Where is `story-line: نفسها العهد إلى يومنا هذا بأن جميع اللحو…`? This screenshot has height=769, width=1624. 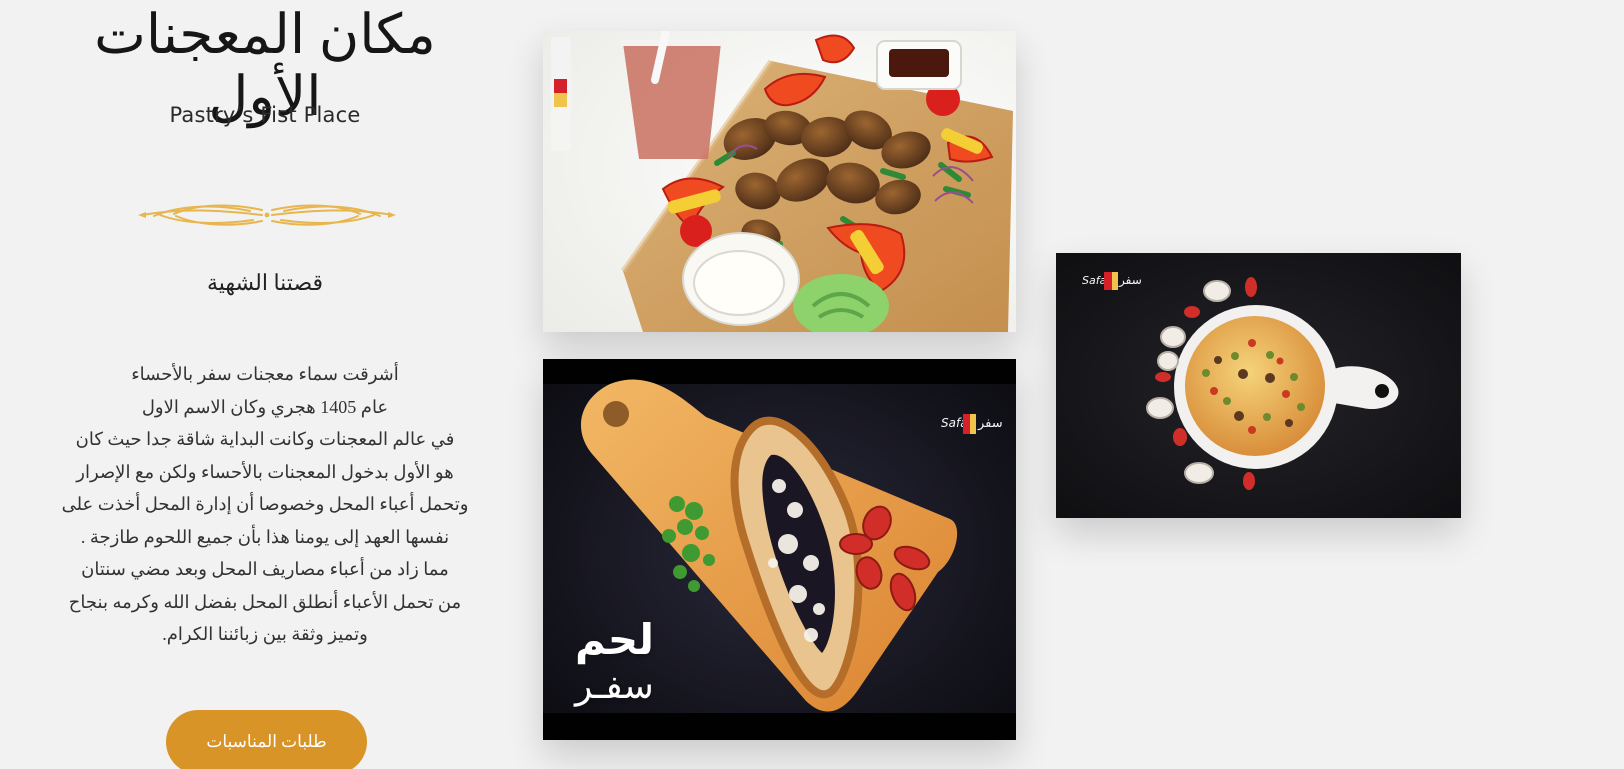
story-line: نفسها العهد إلى يومنا هذا بأن جميع اللحو… is located at coordinates (265, 536).